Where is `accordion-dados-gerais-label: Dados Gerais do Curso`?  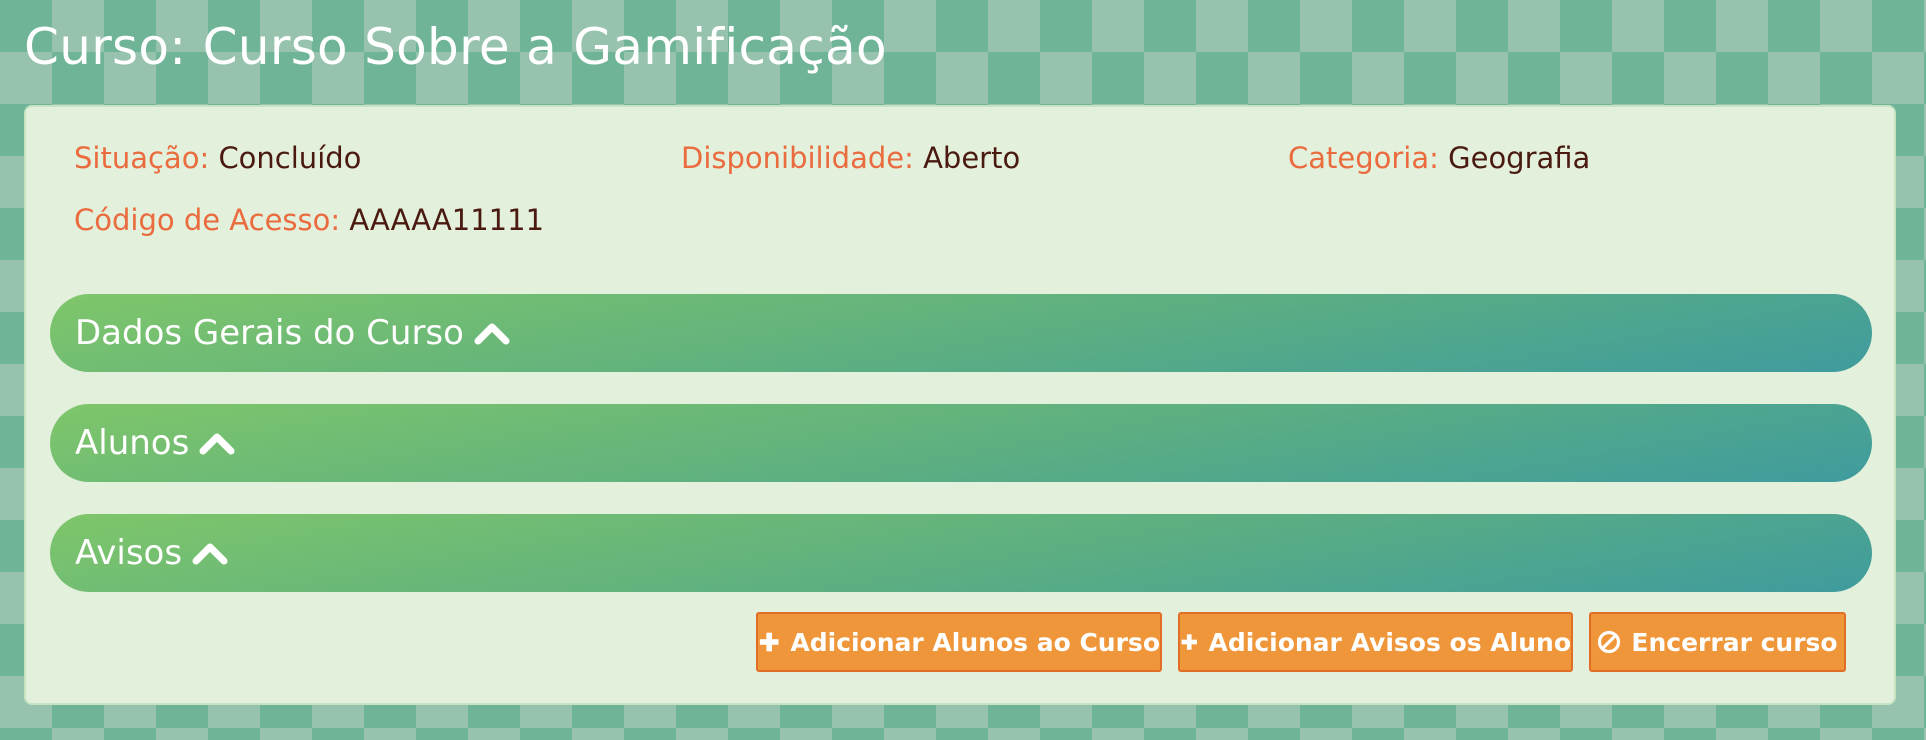
accordion-dados-gerais-label: Dados Gerais do Curso is located at coordinates (269, 333).